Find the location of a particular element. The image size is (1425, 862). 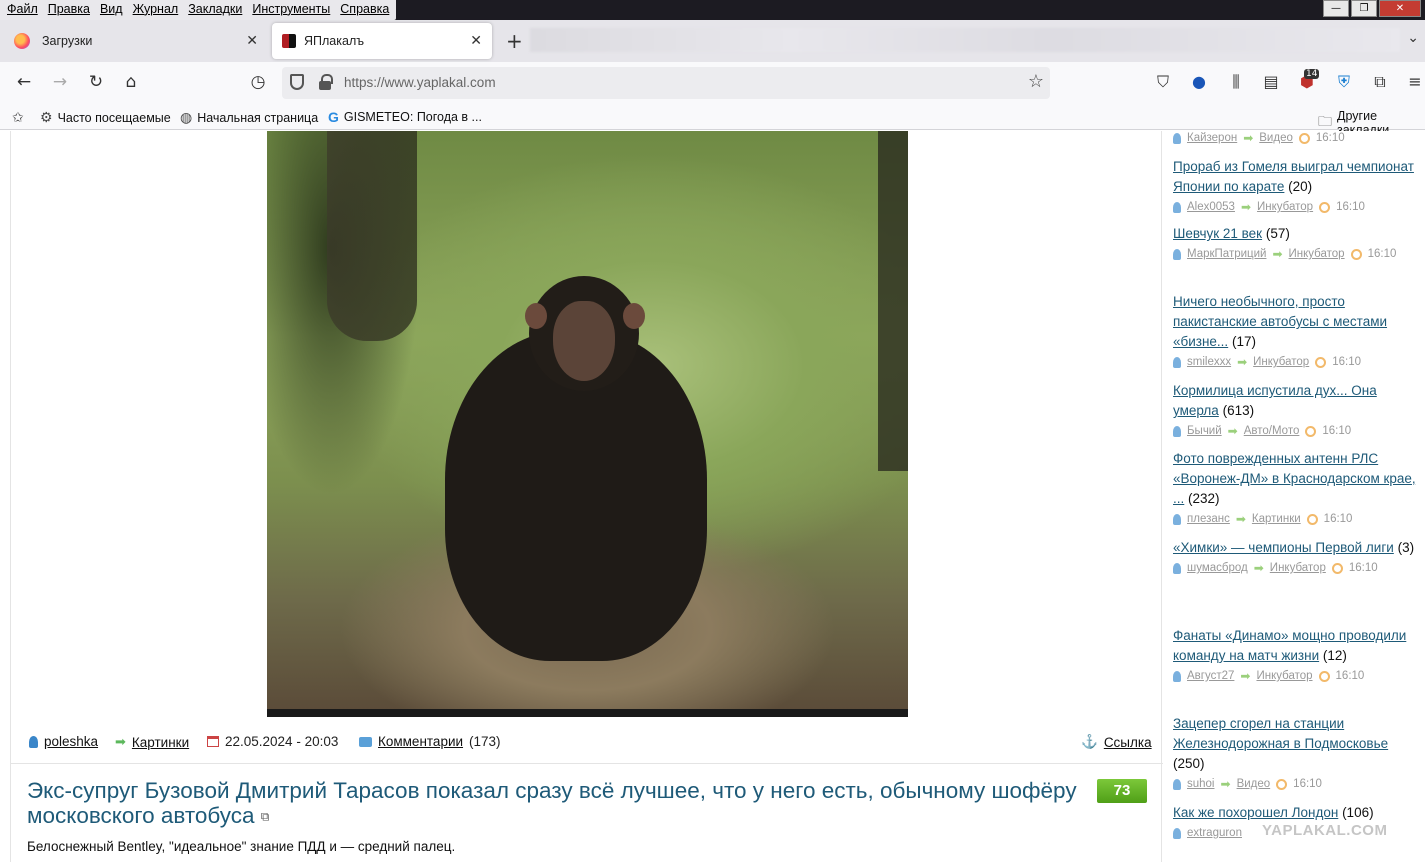

sidebar-item-title: «Химки» — чемпионы Первой лиги (3) is located at coordinates (1298, 548).